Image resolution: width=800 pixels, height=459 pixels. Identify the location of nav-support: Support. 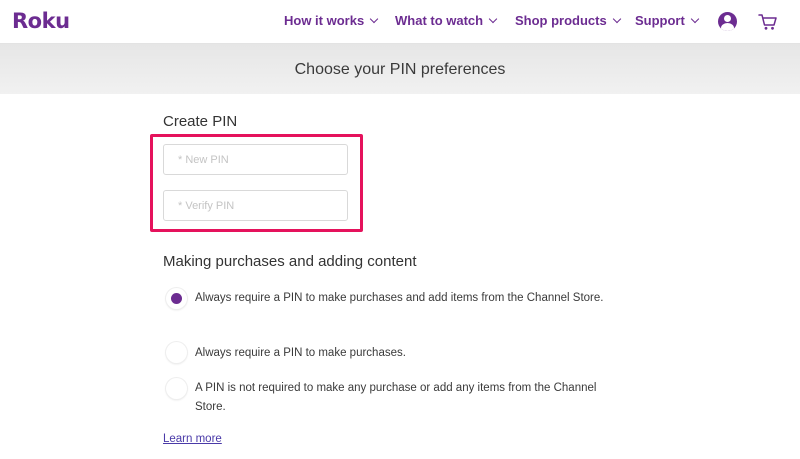
(667, 20).